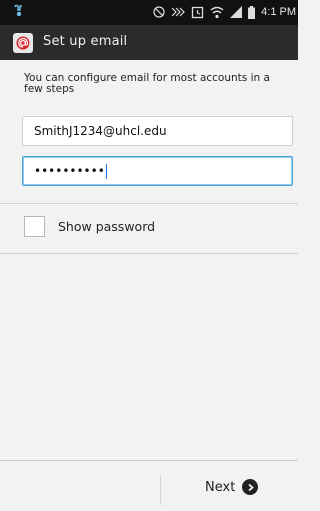 This screenshot has width=320, height=511. What do you see at coordinates (236, 12) in the screenshot?
I see `signal-icon` at bounding box center [236, 12].